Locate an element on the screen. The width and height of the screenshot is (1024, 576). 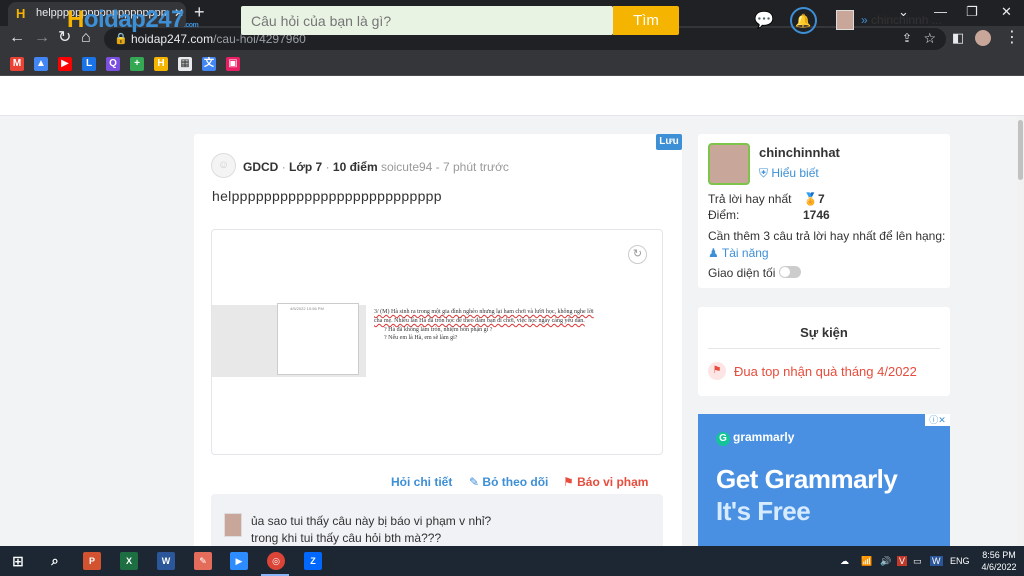
event-link: Đua top nhận quà tháng 4/2022 is located at coordinates (825, 371).